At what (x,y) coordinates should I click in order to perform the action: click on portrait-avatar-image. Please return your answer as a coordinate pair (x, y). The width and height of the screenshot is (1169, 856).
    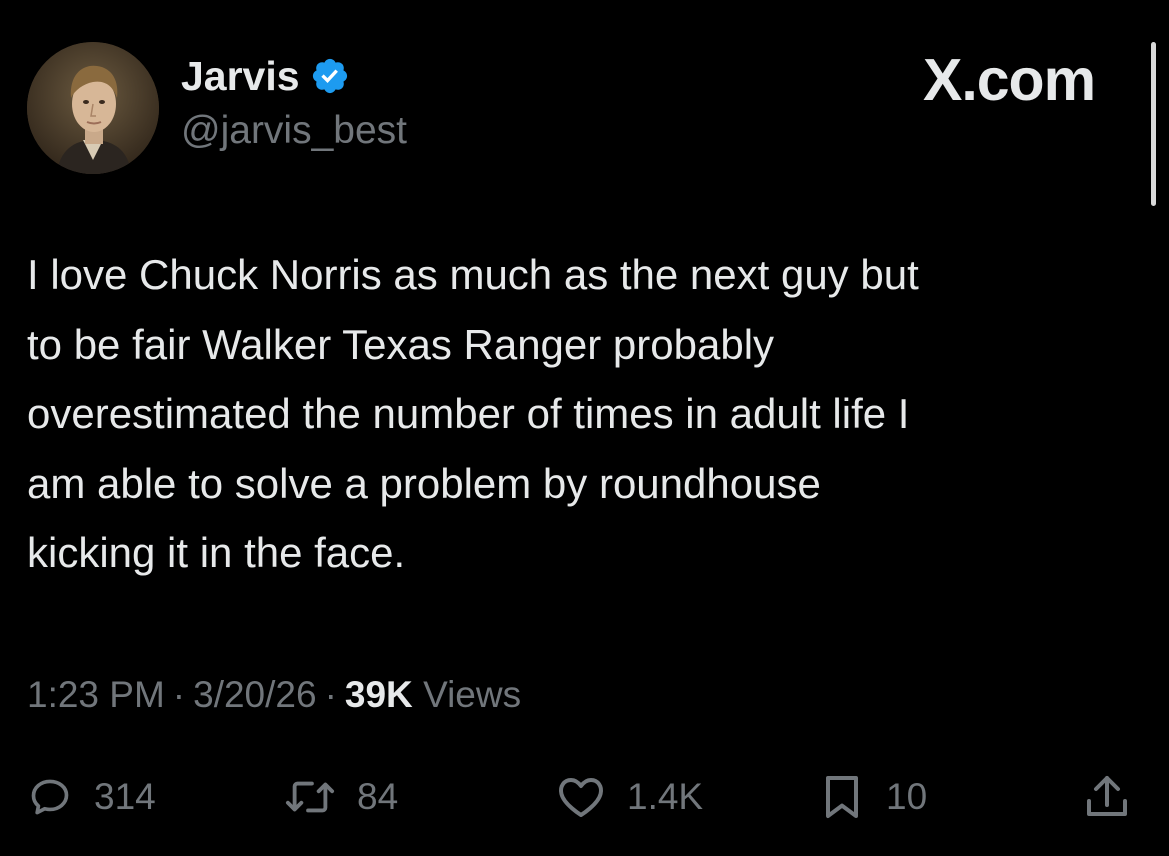
    Looking at the image, I should click on (93, 108).